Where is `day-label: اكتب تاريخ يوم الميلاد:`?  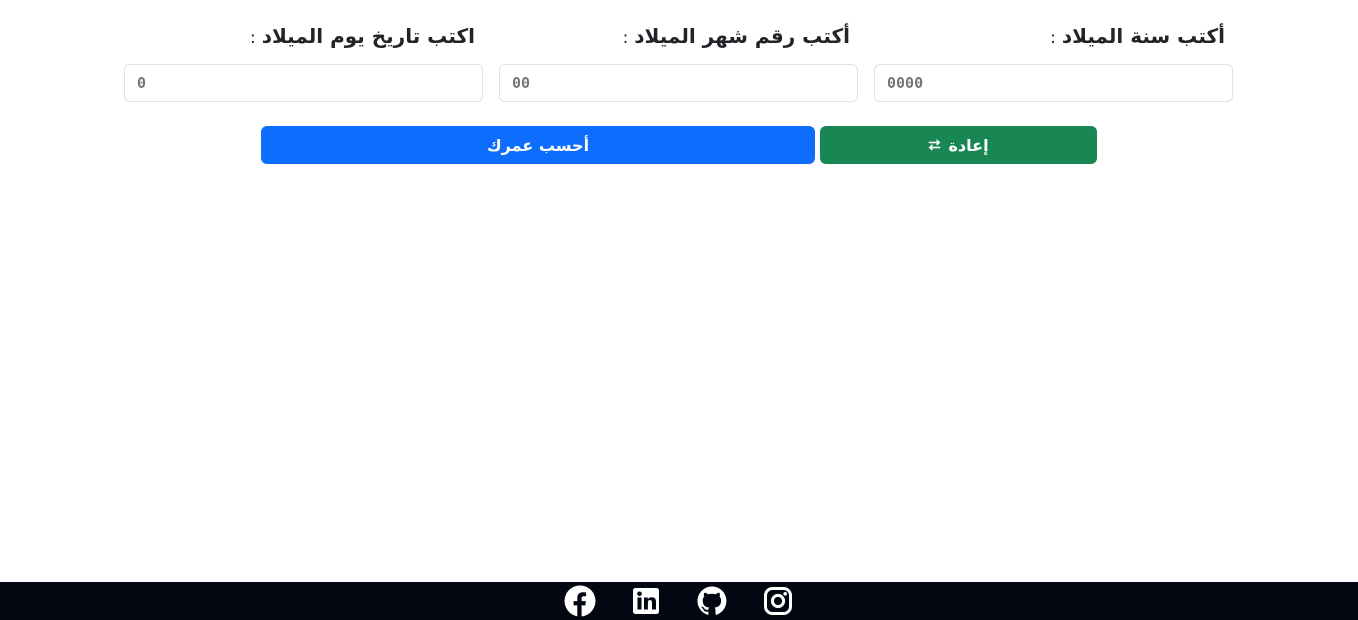
day-label: اكتب تاريخ يوم الميلاد: is located at coordinates (303, 36).